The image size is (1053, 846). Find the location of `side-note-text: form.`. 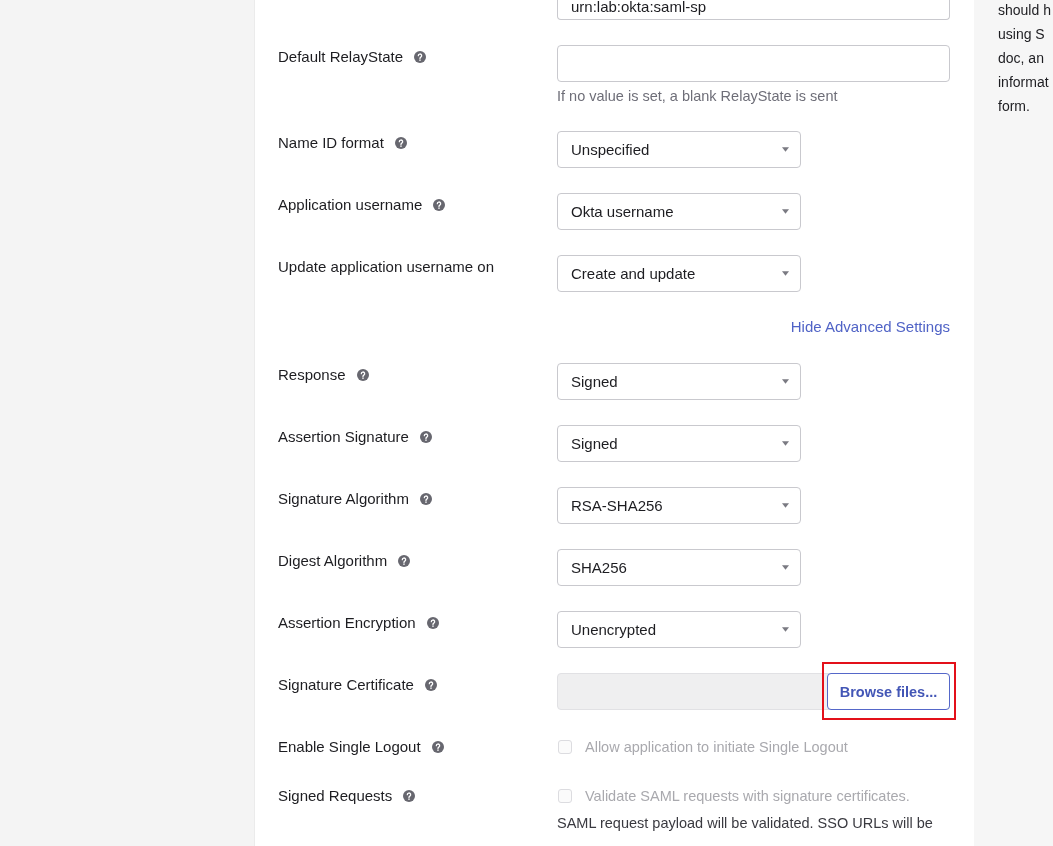

side-note-text: form. is located at coordinates (1014, 106).